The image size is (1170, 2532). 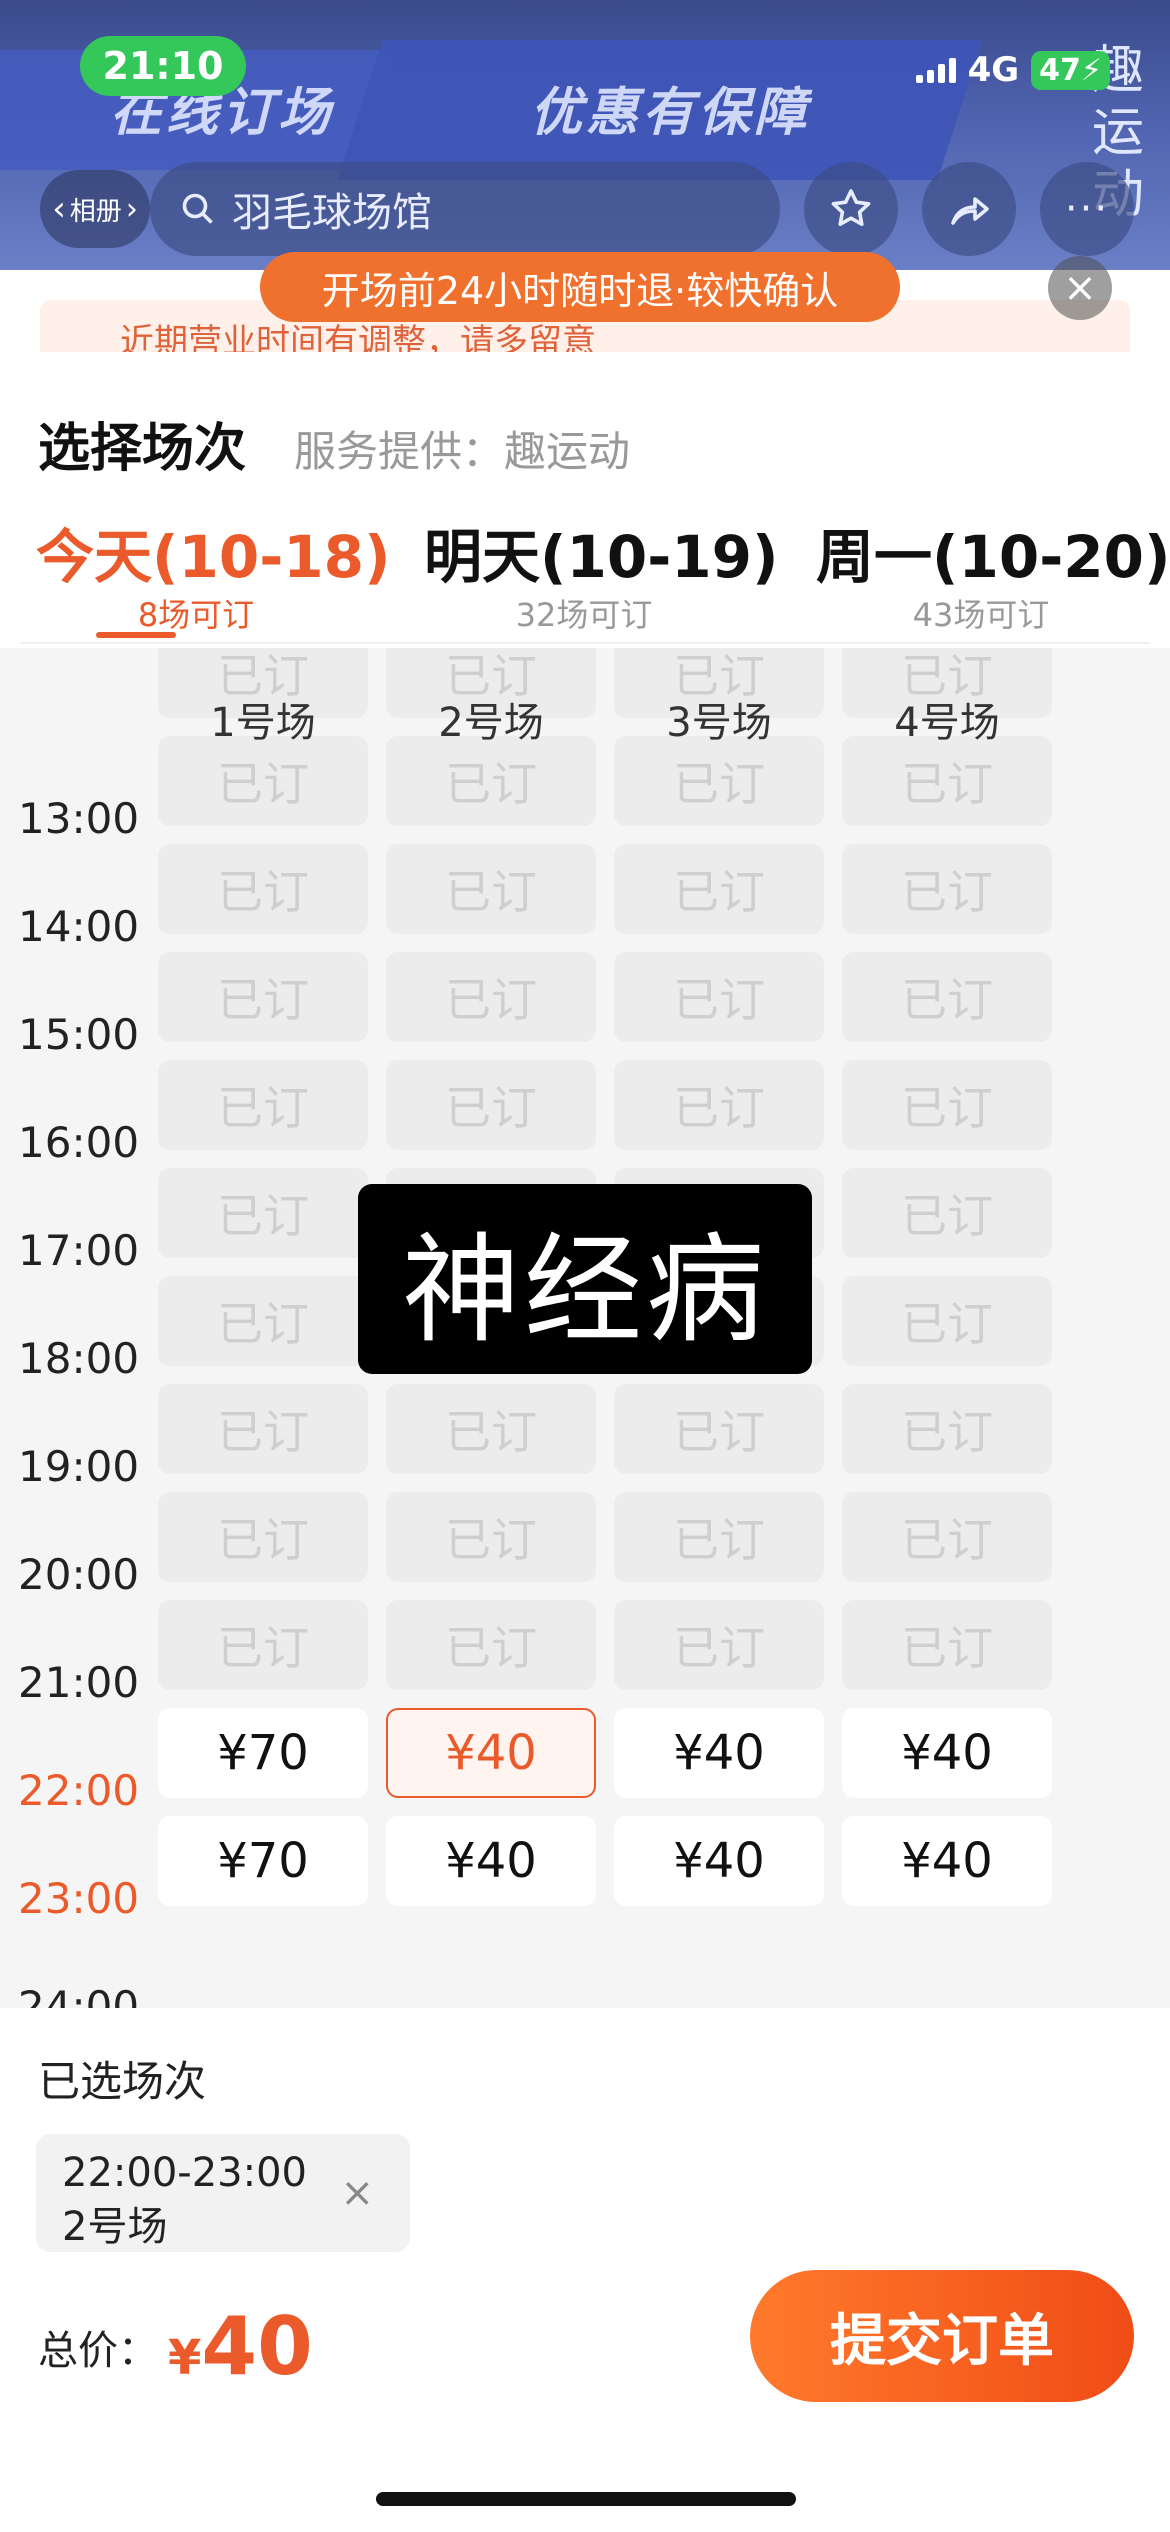 I want to click on favorite-button, so click(x=851, y=209).